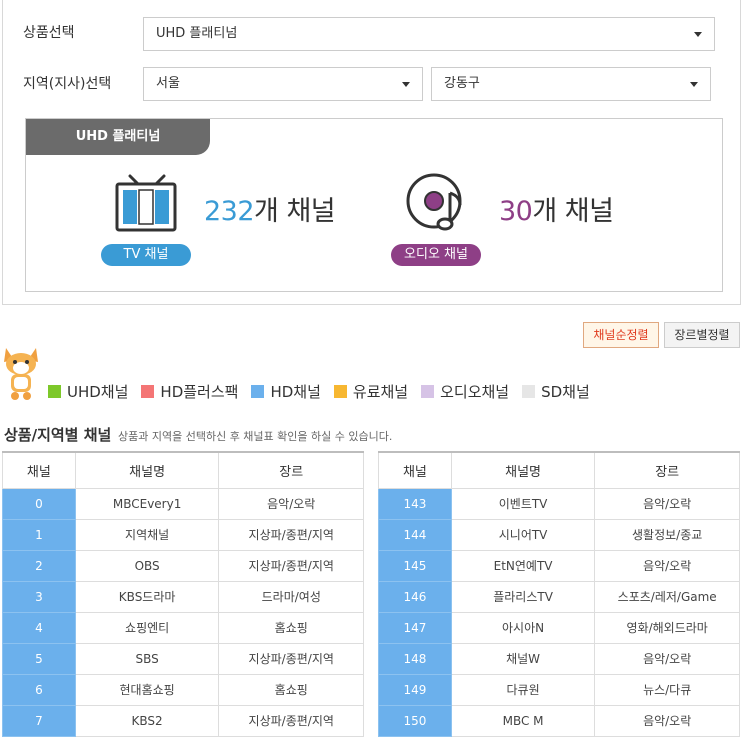 Image resolution: width=745 pixels, height=739 pixels. I want to click on channel-number-cell: 148, so click(415, 658).